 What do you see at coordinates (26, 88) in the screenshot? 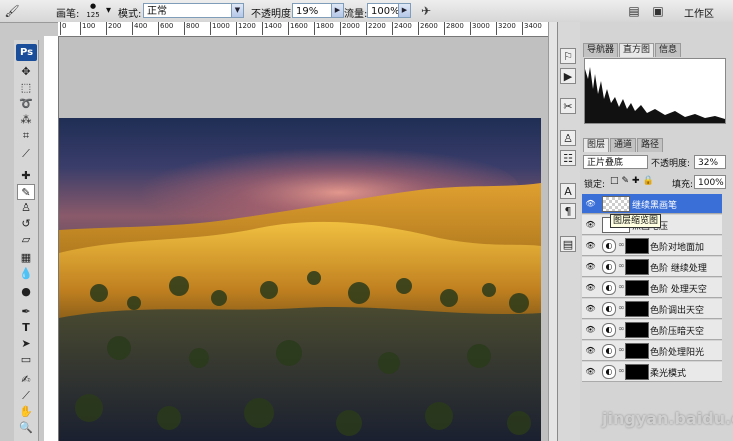
I see `marquee-tool-icon: ⬚` at bounding box center [26, 88].